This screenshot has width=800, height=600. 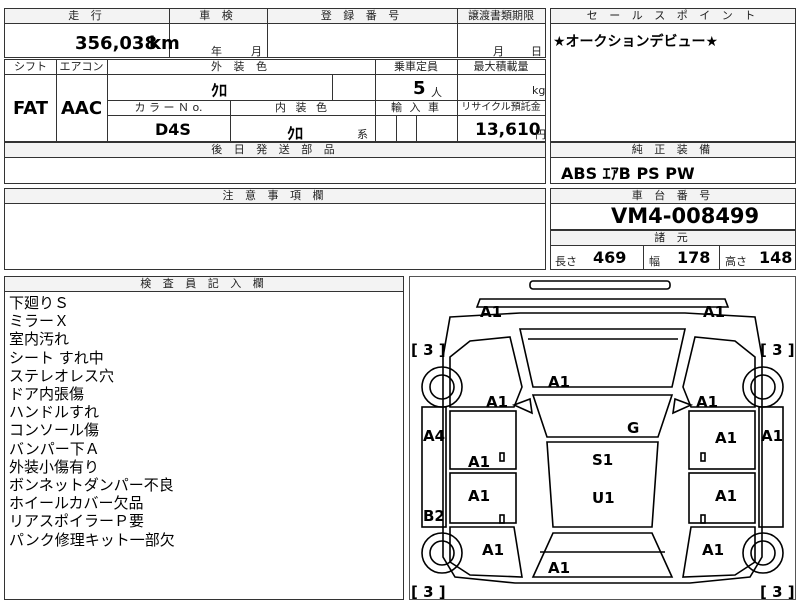 What do you see at coordinates (428, 350) in the screenshot?
I see `tire-front-left-mark: [ 3 ]` at bounding box center [428, 350].